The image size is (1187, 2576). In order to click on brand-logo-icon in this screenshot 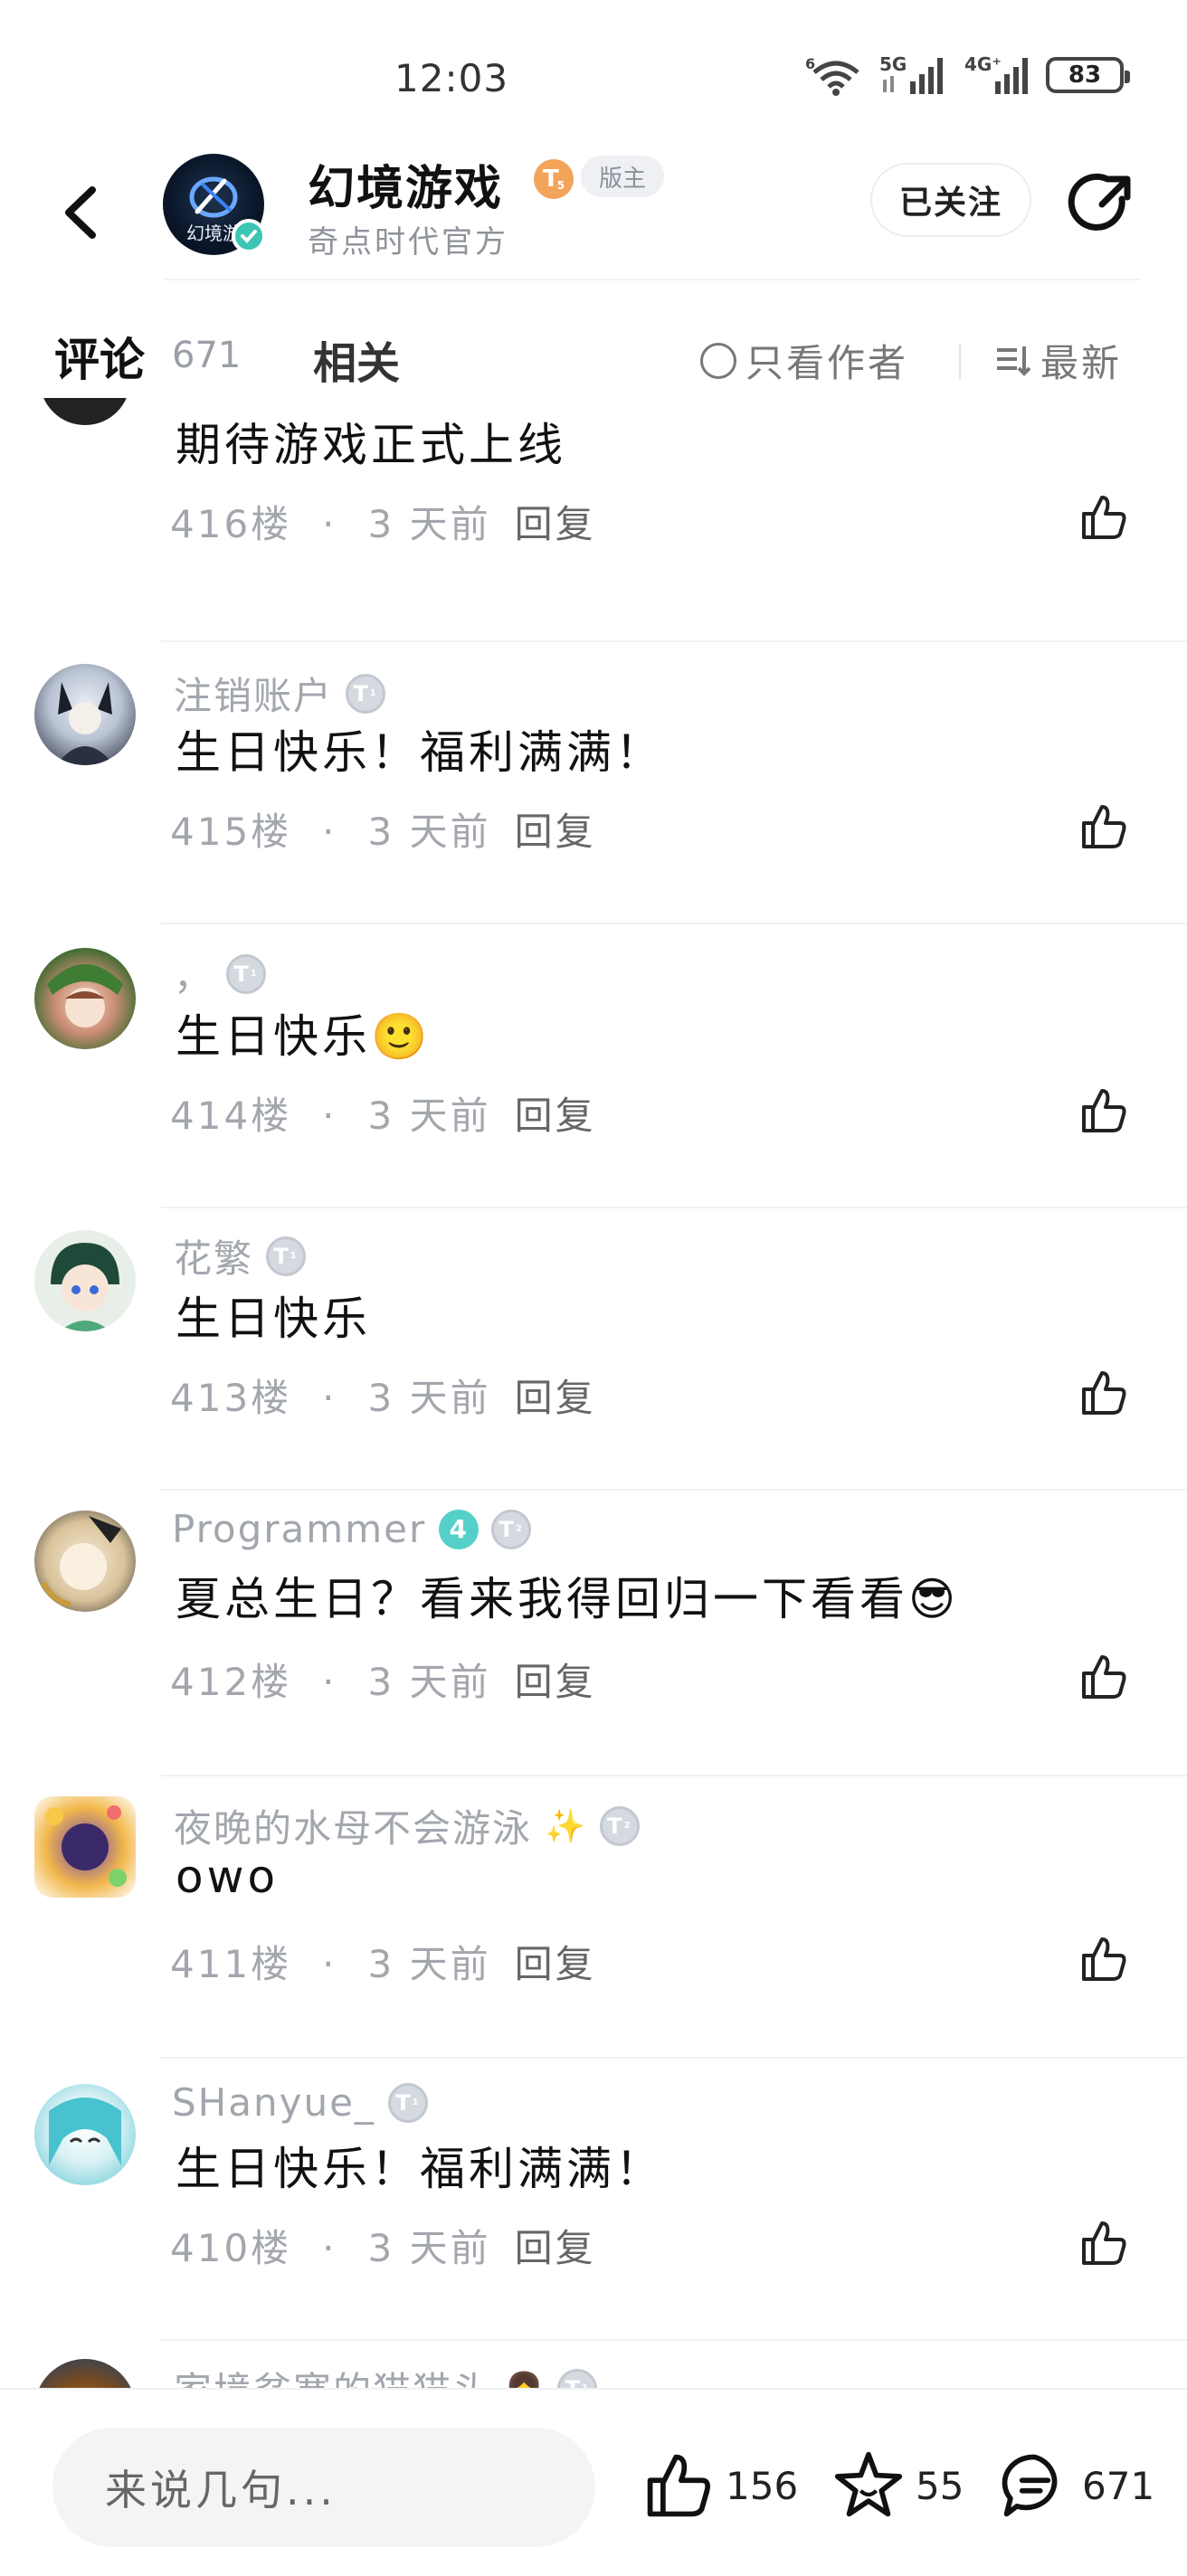, I will do `click(213, 197)`.